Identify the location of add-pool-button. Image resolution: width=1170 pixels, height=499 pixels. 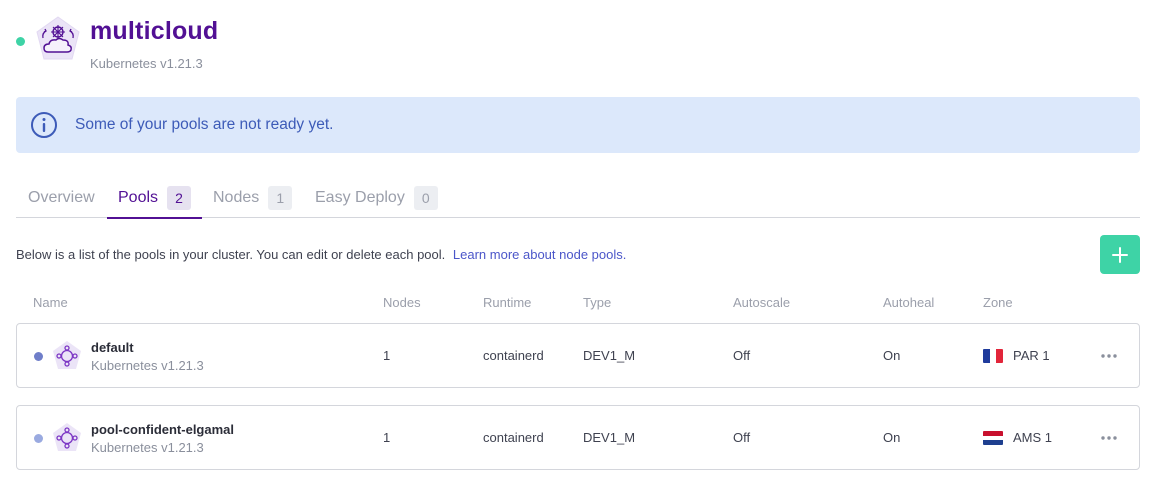
(1120, 254).